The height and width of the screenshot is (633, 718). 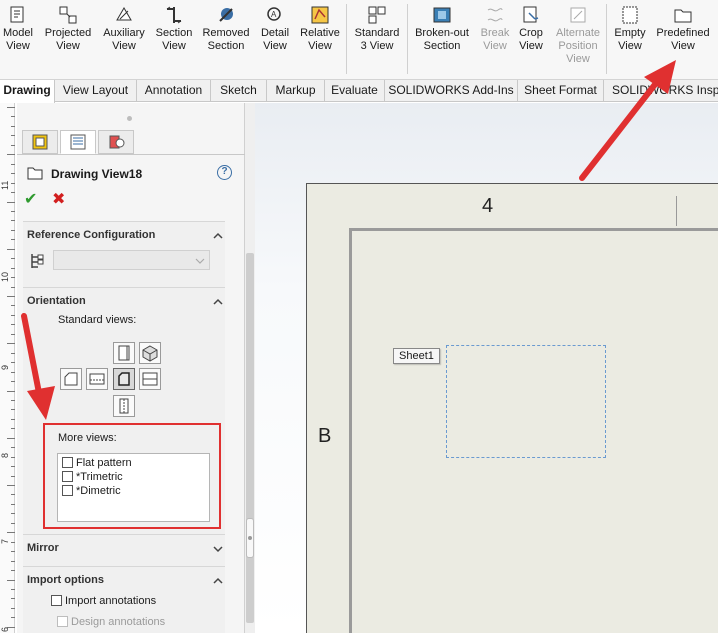 I want to click on tab-configuration-manager, so click(x=116, y=142).